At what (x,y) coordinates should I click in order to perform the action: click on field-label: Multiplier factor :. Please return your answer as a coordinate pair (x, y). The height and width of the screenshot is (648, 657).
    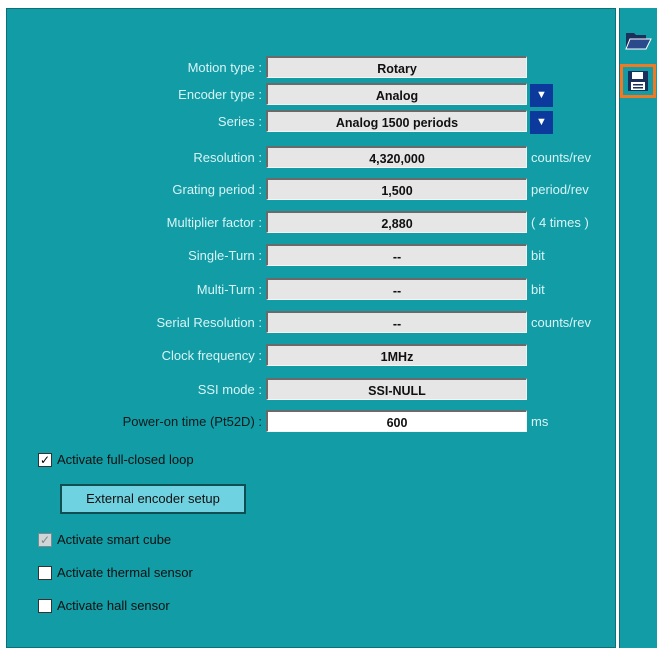
    Looking at the image, I should click on (214, 222).